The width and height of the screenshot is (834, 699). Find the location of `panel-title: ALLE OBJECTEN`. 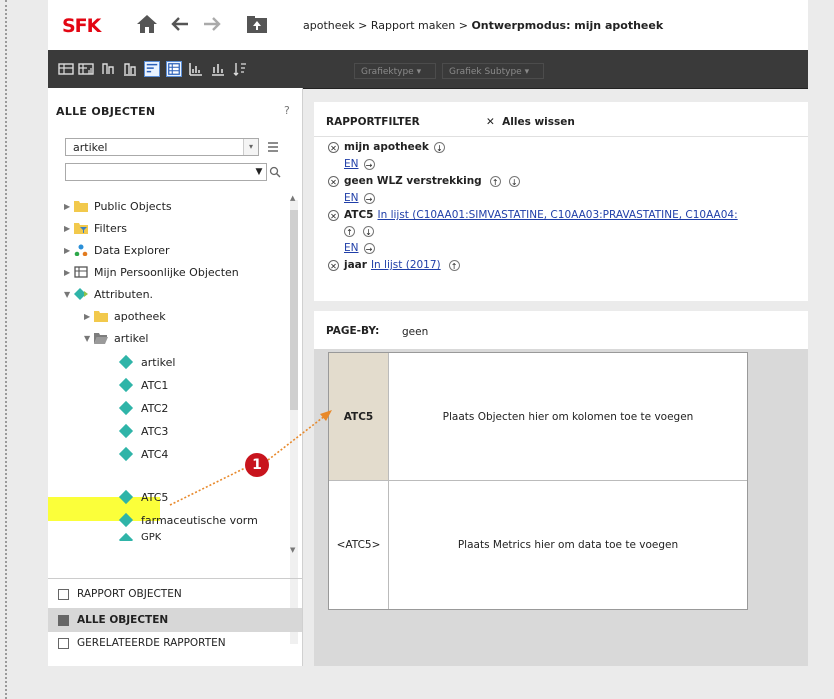

panel-title: ALLE OBJECTEN is located at coordinates (106, 111).